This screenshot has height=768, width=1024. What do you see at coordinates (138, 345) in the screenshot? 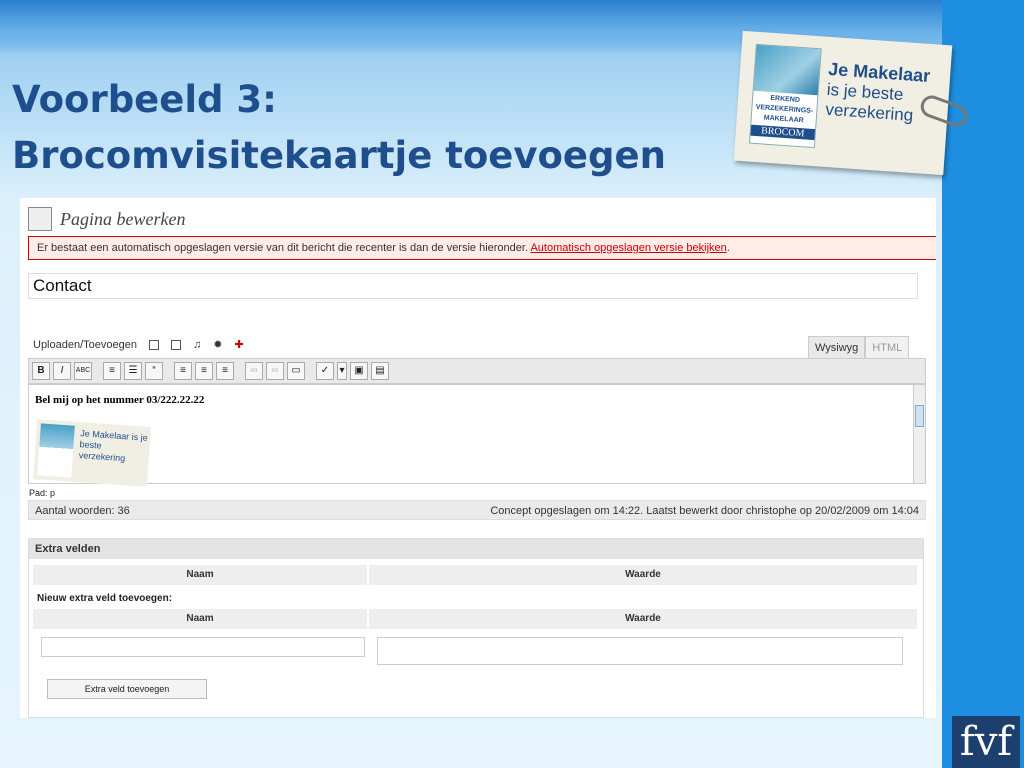
I see `upload-bar: Uploaden/Toevoegen ♫ ✹ ✚` at bounding box center [138, 345].